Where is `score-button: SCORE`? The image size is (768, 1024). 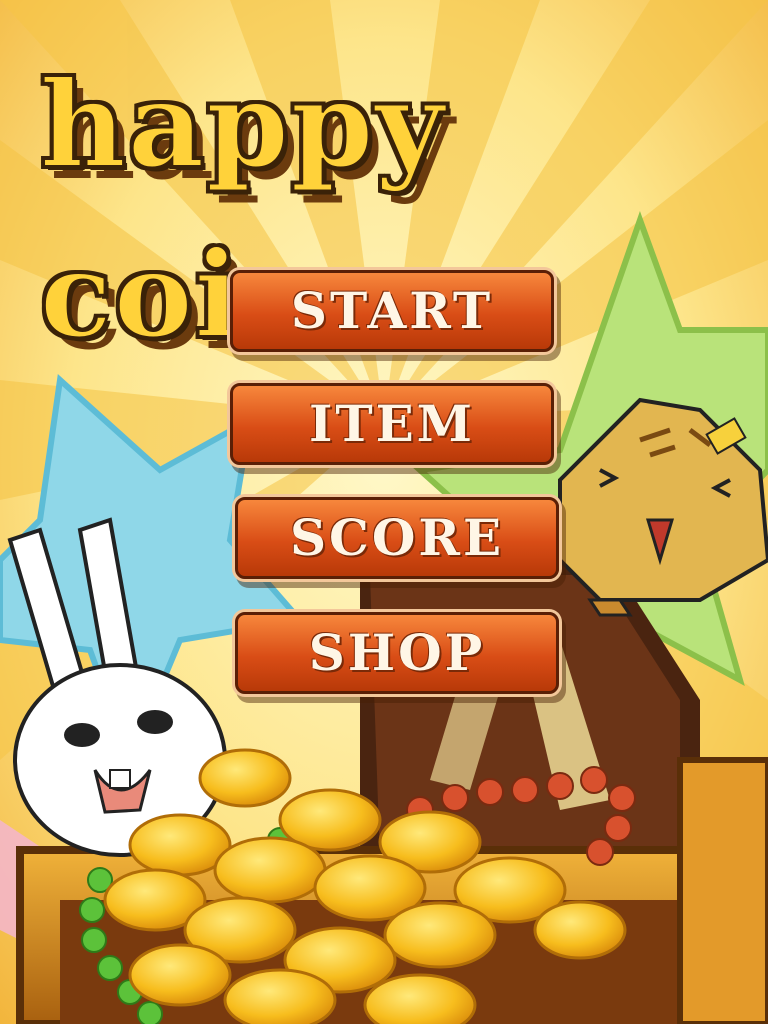
score-button: SCORE is located at coordinates (397, 538).